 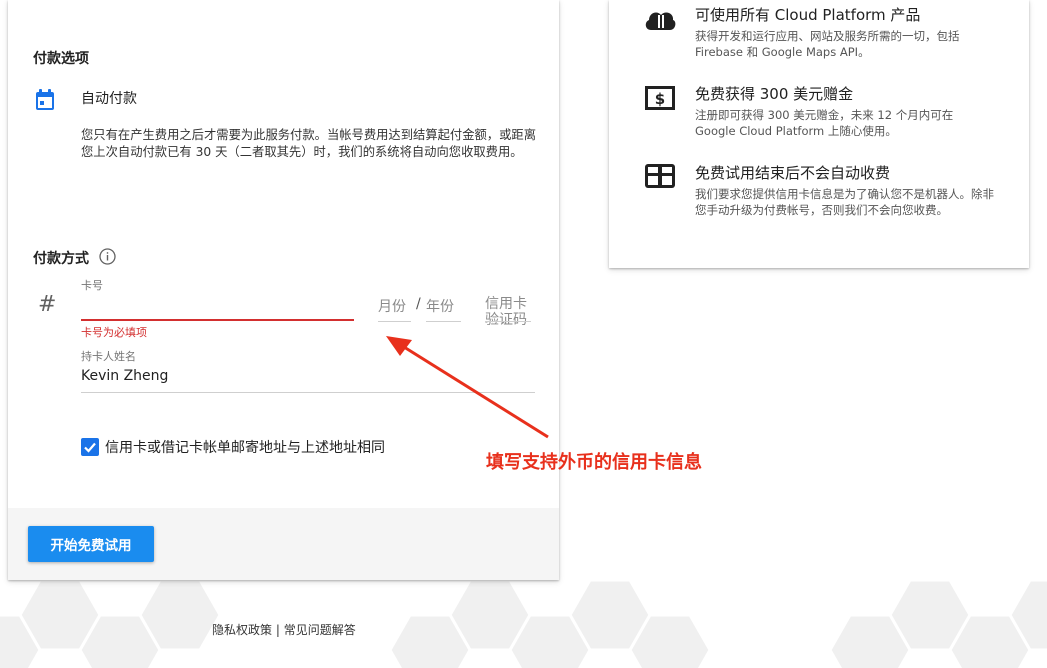 I want to click on cvc-underline, so click(x=508, y=321).